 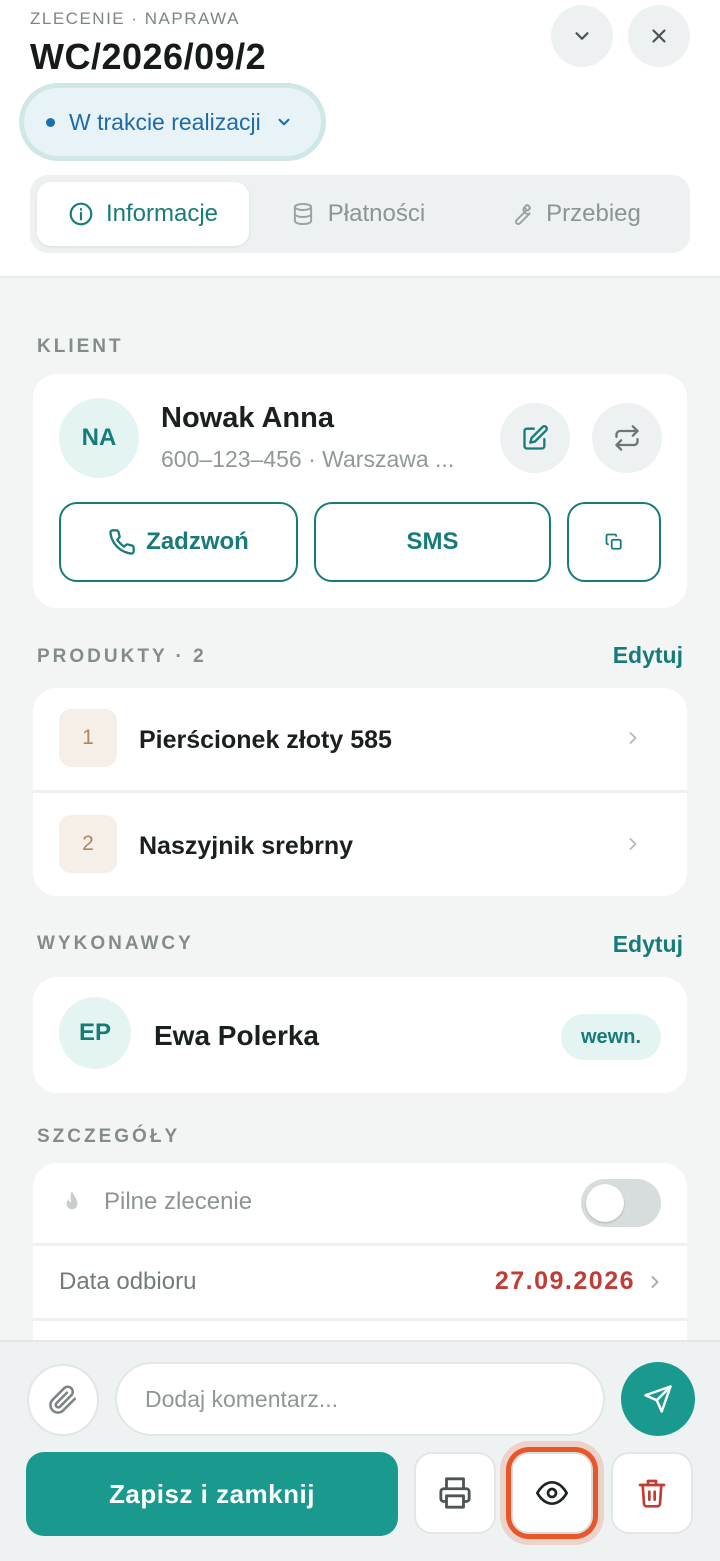 I want to click on divider, so click(x=360, y=1319).